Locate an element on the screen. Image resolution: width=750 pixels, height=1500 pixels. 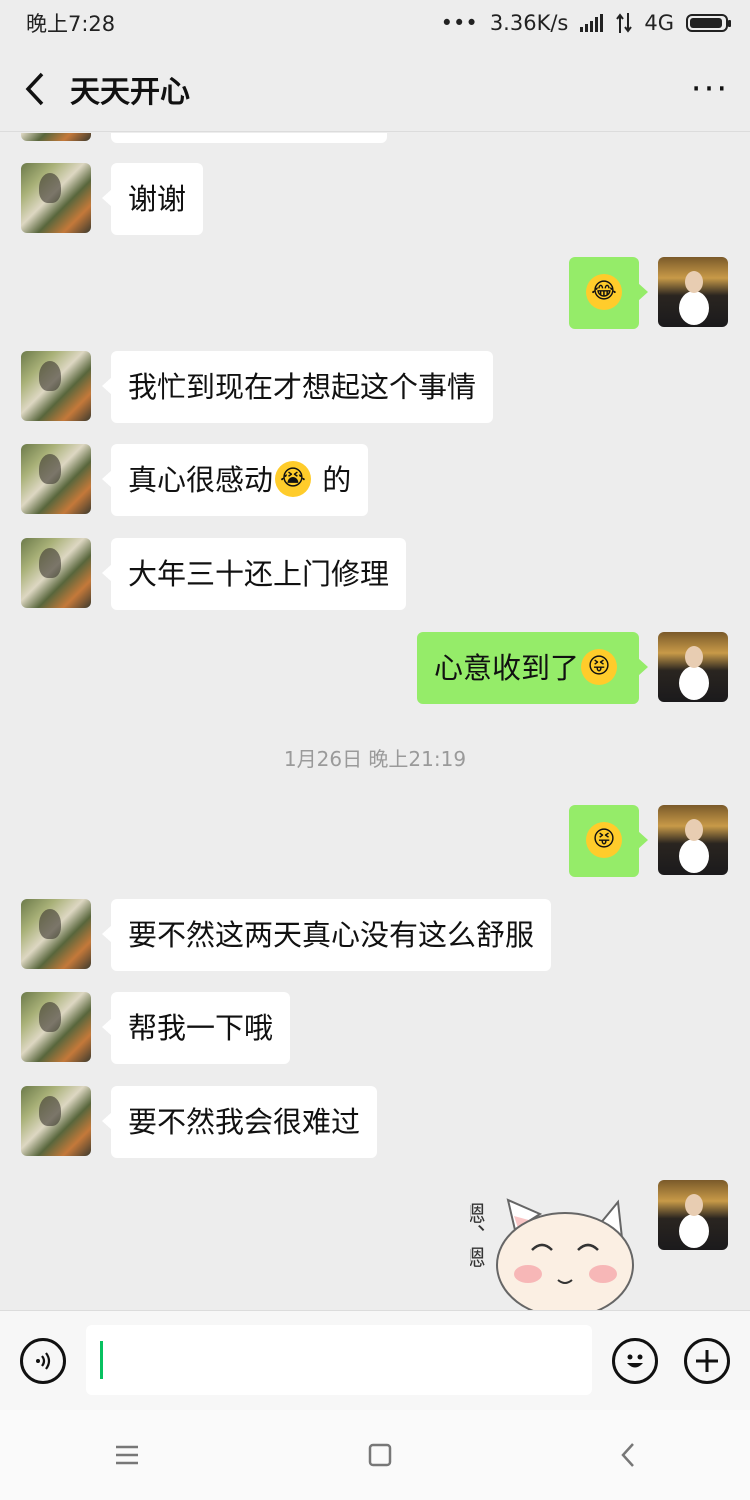
more-button: ··· is located at coordinates (710, 89).